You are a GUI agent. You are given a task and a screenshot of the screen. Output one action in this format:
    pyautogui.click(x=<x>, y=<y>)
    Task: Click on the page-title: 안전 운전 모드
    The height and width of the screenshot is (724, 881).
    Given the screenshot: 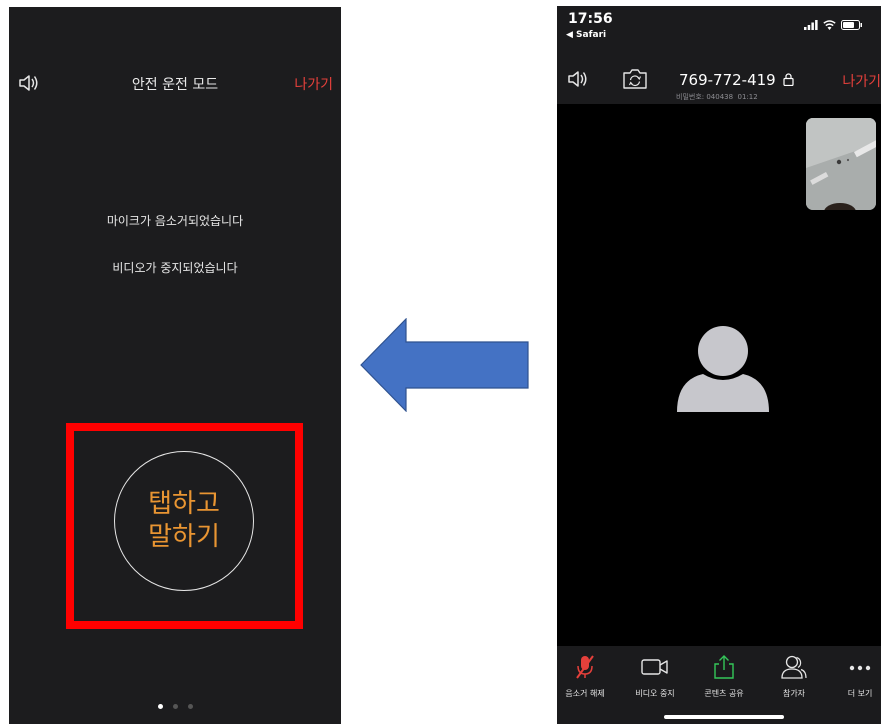 What is the action you would take?
    pyautogui.click(x=175, y=85)
    